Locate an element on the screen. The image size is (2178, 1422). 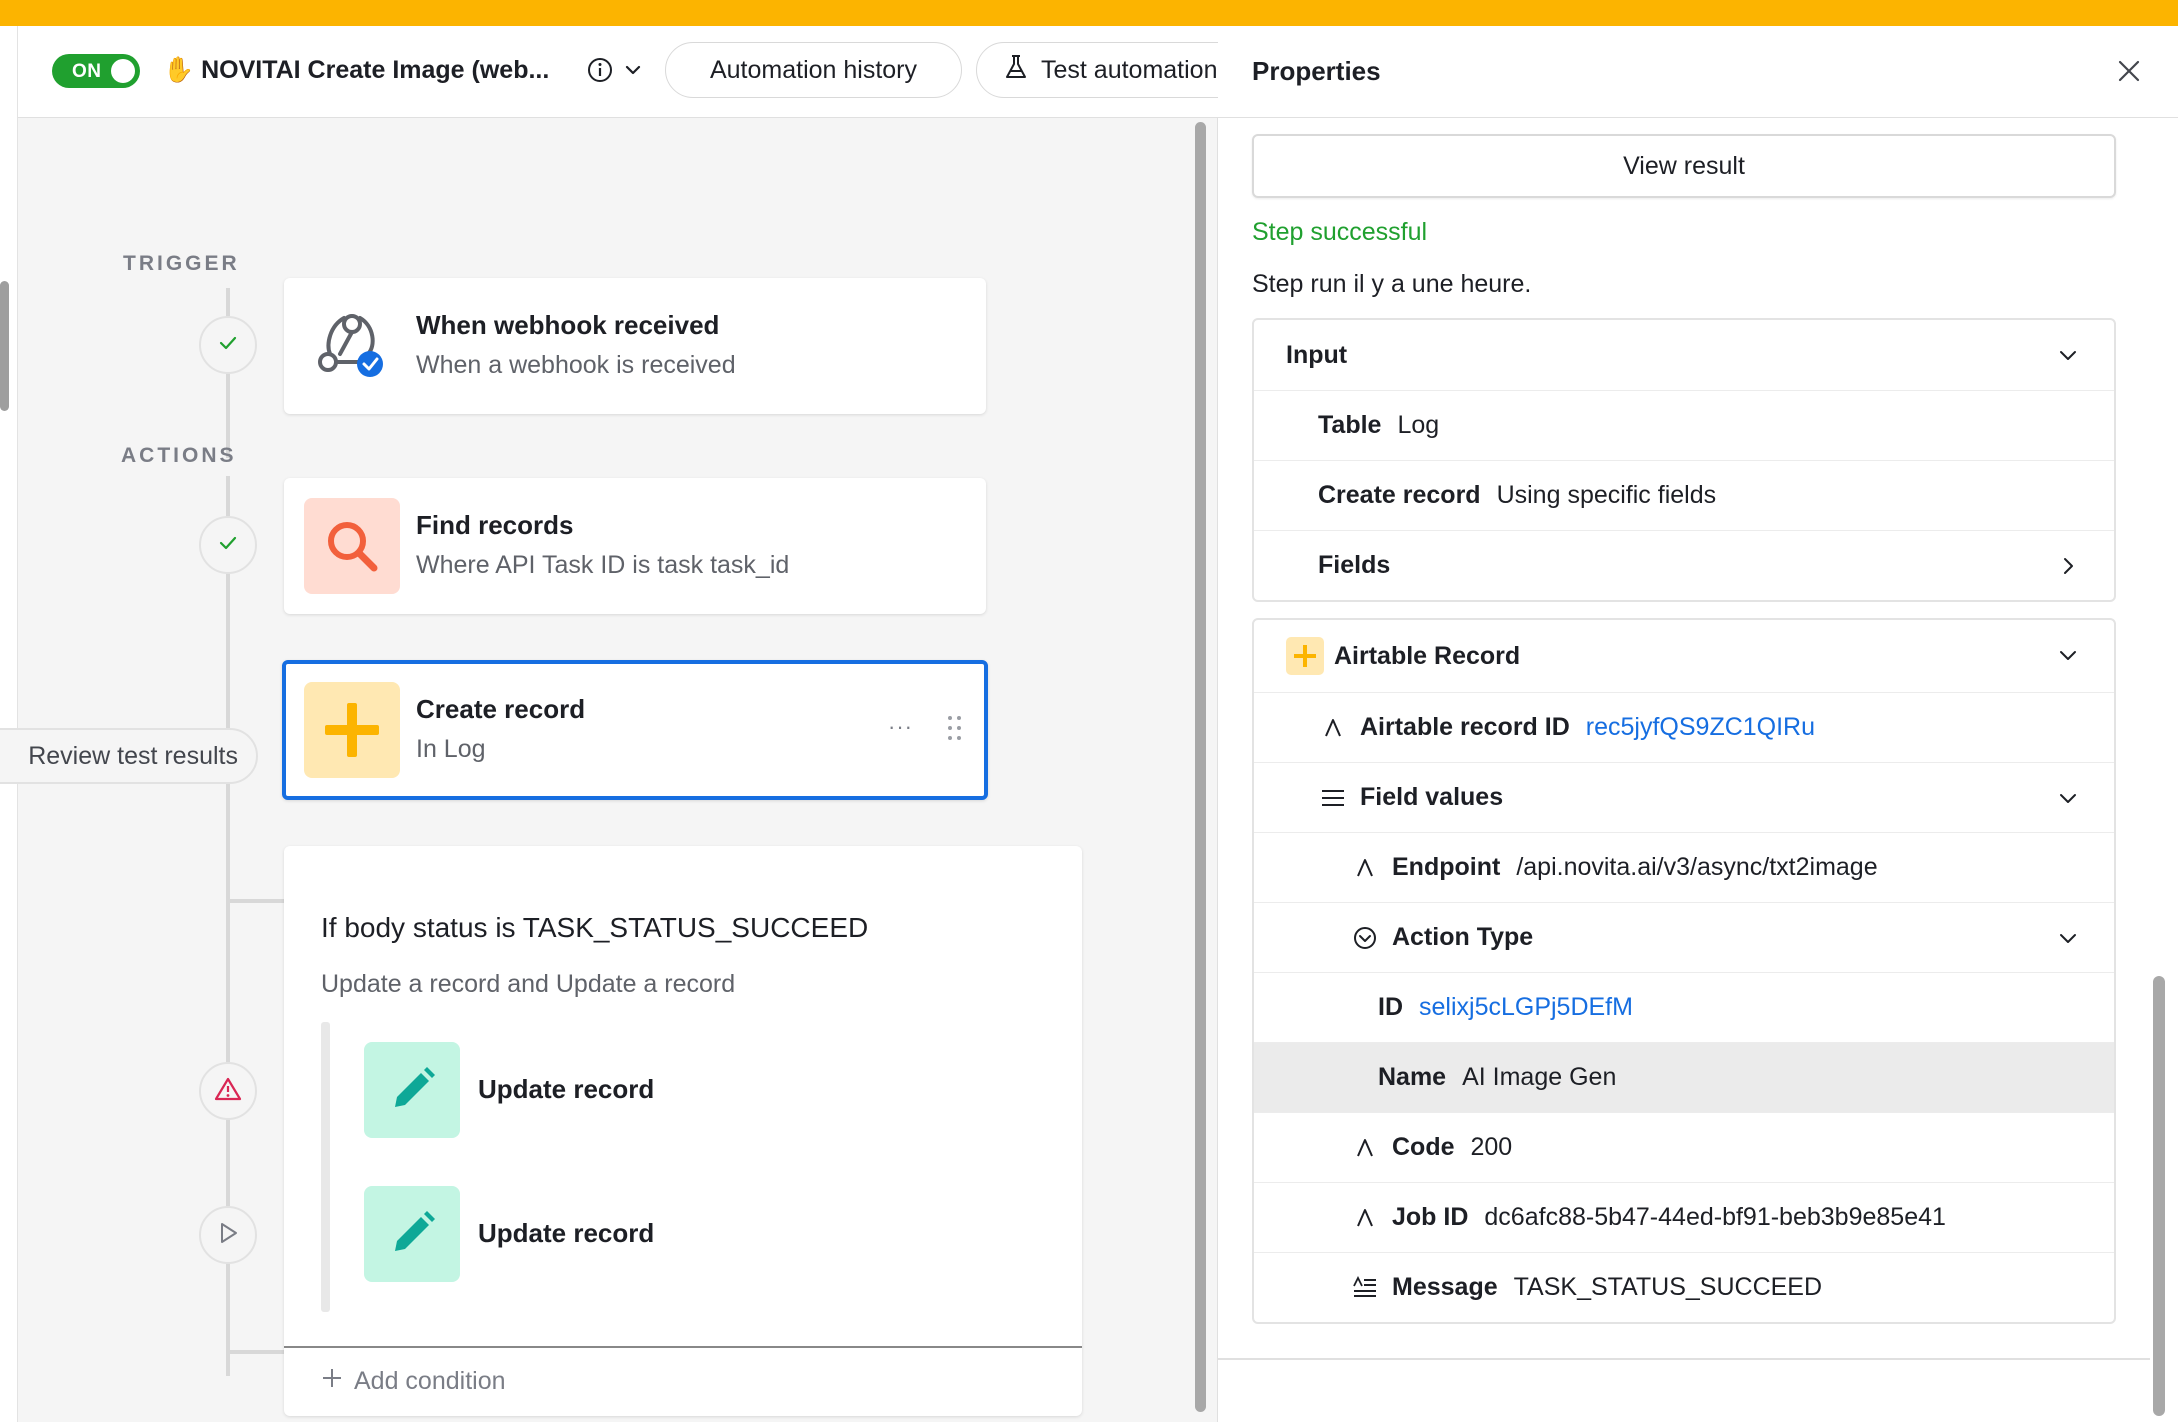
panel-divider is located at coordinates (1684, 1359).